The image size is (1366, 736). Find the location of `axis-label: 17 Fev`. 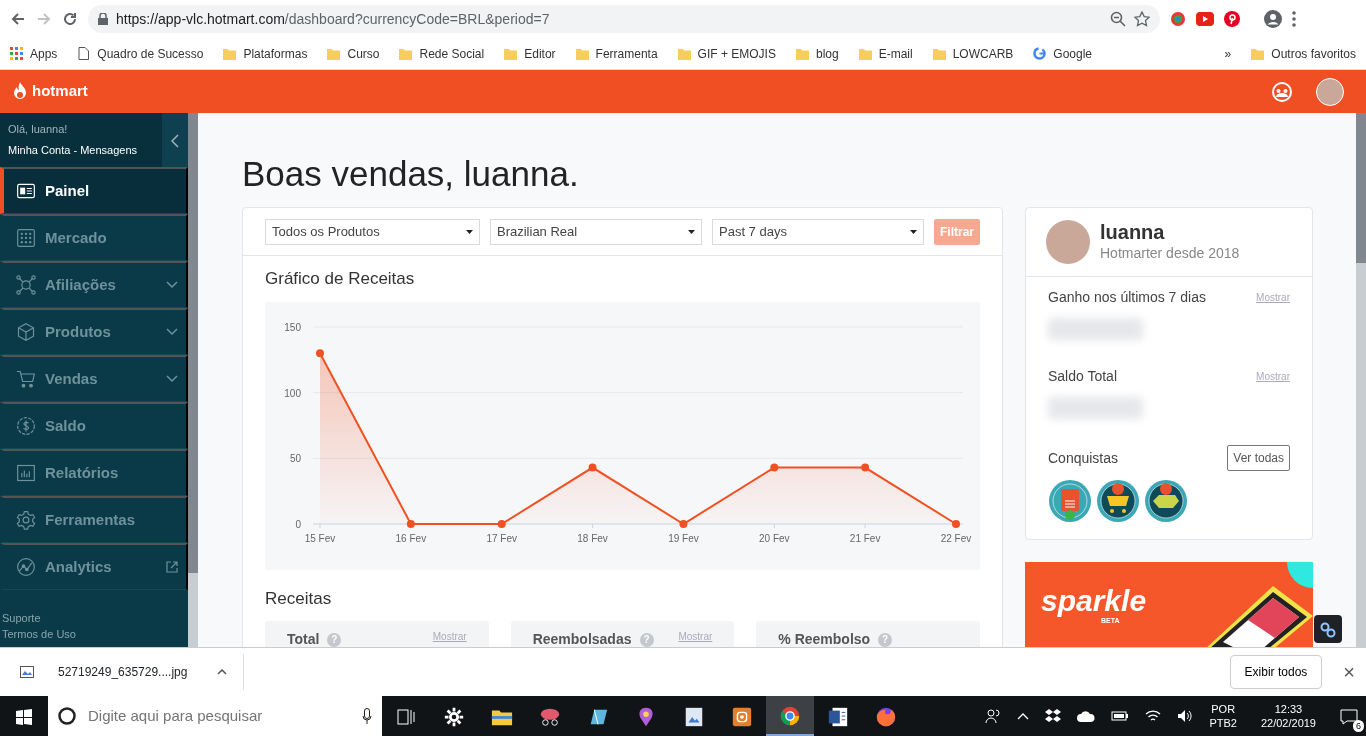

axis-label: 17 Fev is located at coordinates (501, 538).